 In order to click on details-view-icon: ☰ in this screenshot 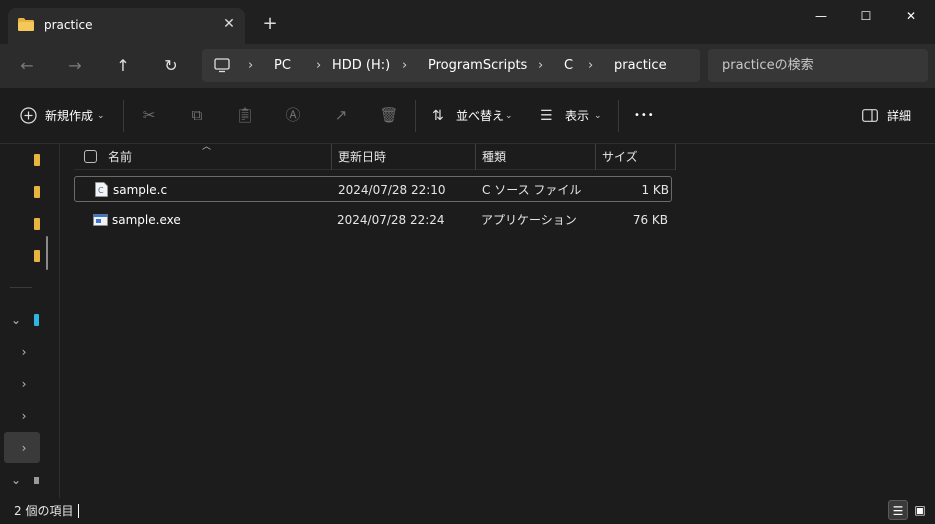, I will do `click(898, 510)`.